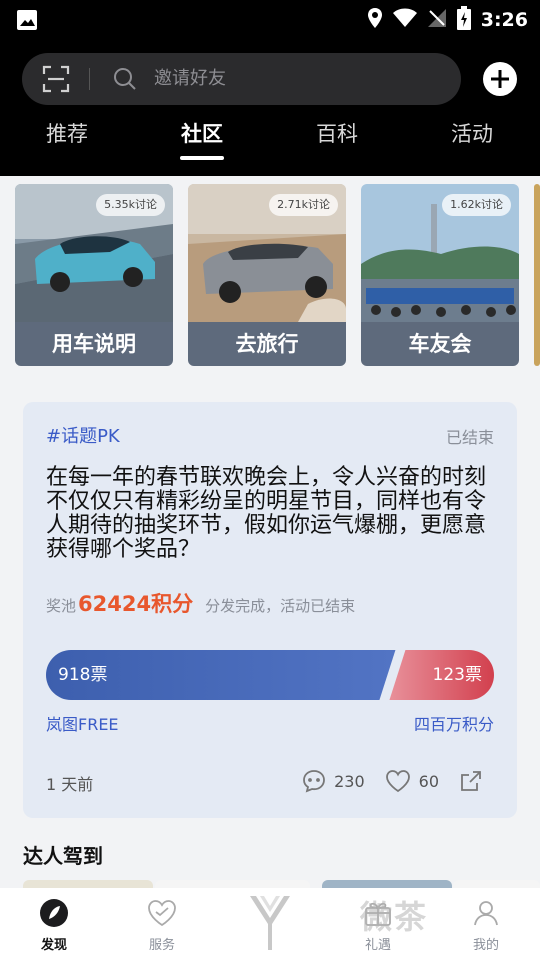 The image size is (540, 960). Describe the element at coordinates (504, 20) in the screenshot. I see `clock: 3:26` at that location.